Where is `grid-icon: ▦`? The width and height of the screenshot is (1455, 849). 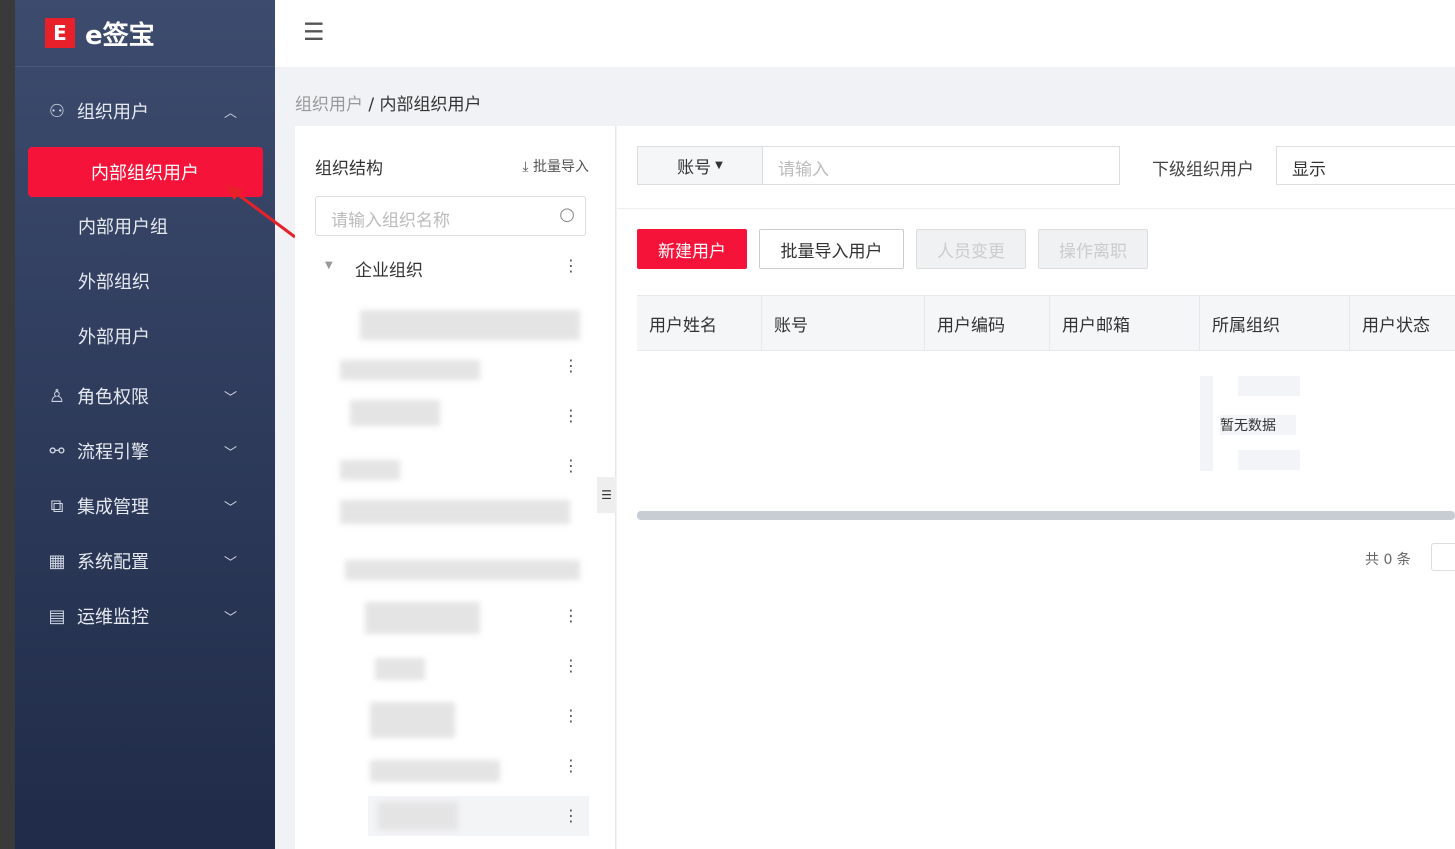
grid-icon: ▦ is located at coordinates (57, 561).